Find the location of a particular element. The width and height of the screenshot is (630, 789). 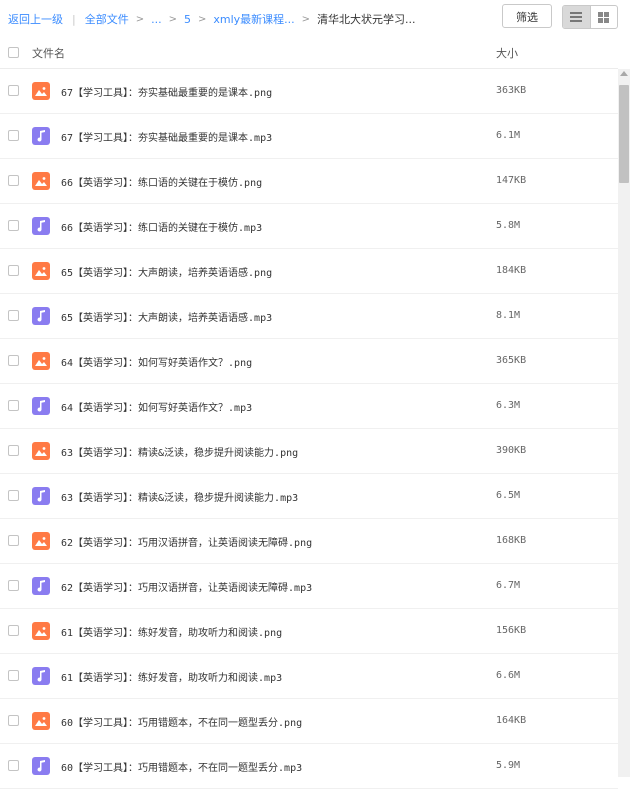

file-row: 66【英语学习】：练口语的关键在于模仿.mp3 5.8M is located at coordinates (309, 226).